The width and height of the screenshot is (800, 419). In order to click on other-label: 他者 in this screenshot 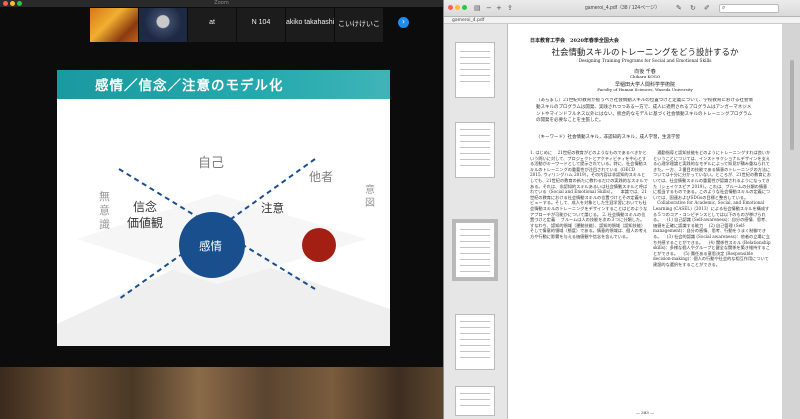, I will do `click(321, 177)`.